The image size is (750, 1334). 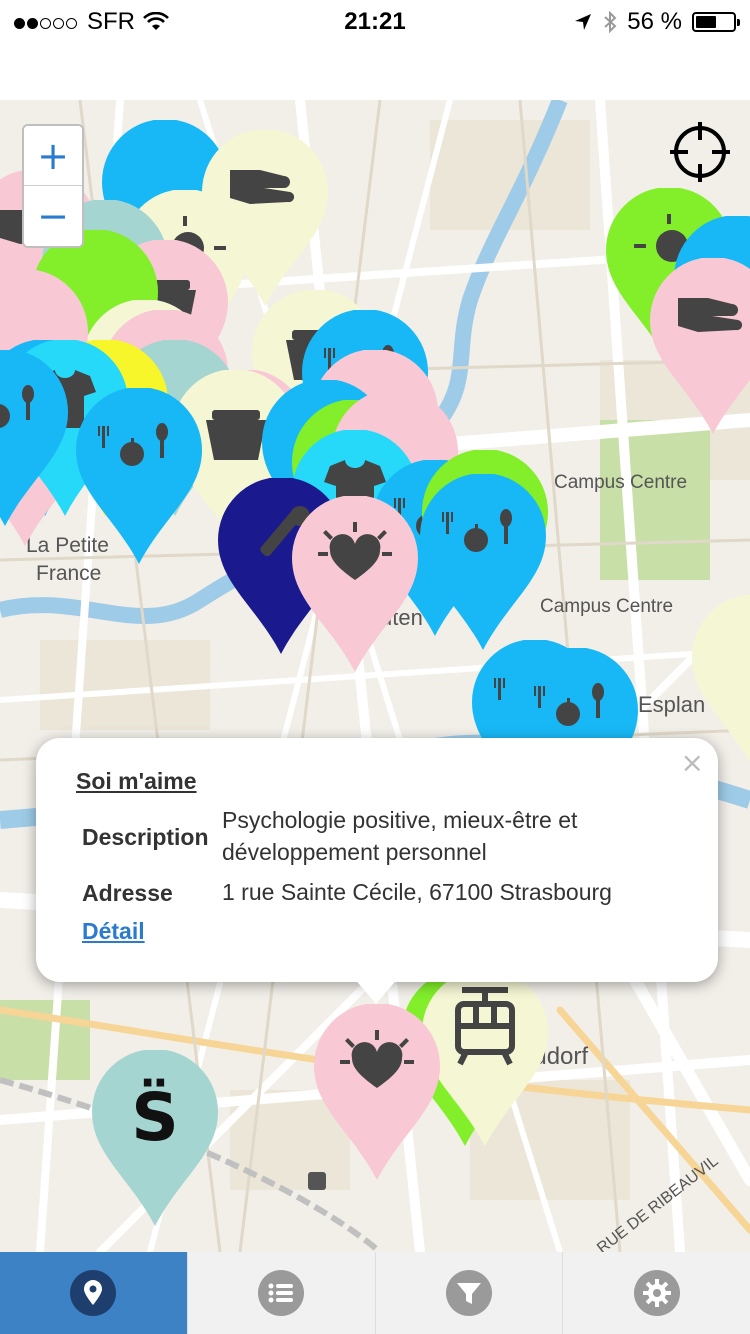 What do you see at coordinates (417, 892) in the screenshot?
I see `address-value: 1 rue Sainte Cécile, 67100 Strasbourg` at bounding box center [417, 892].